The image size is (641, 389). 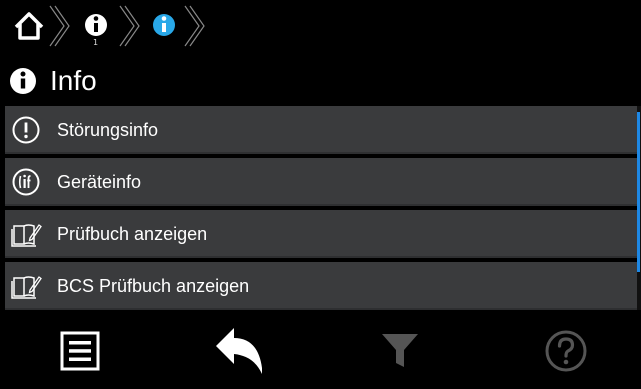 What do you see at coordinates (26, 182) in the screenshot?
I see `device-info-icon` at bounding box center [26, 182].